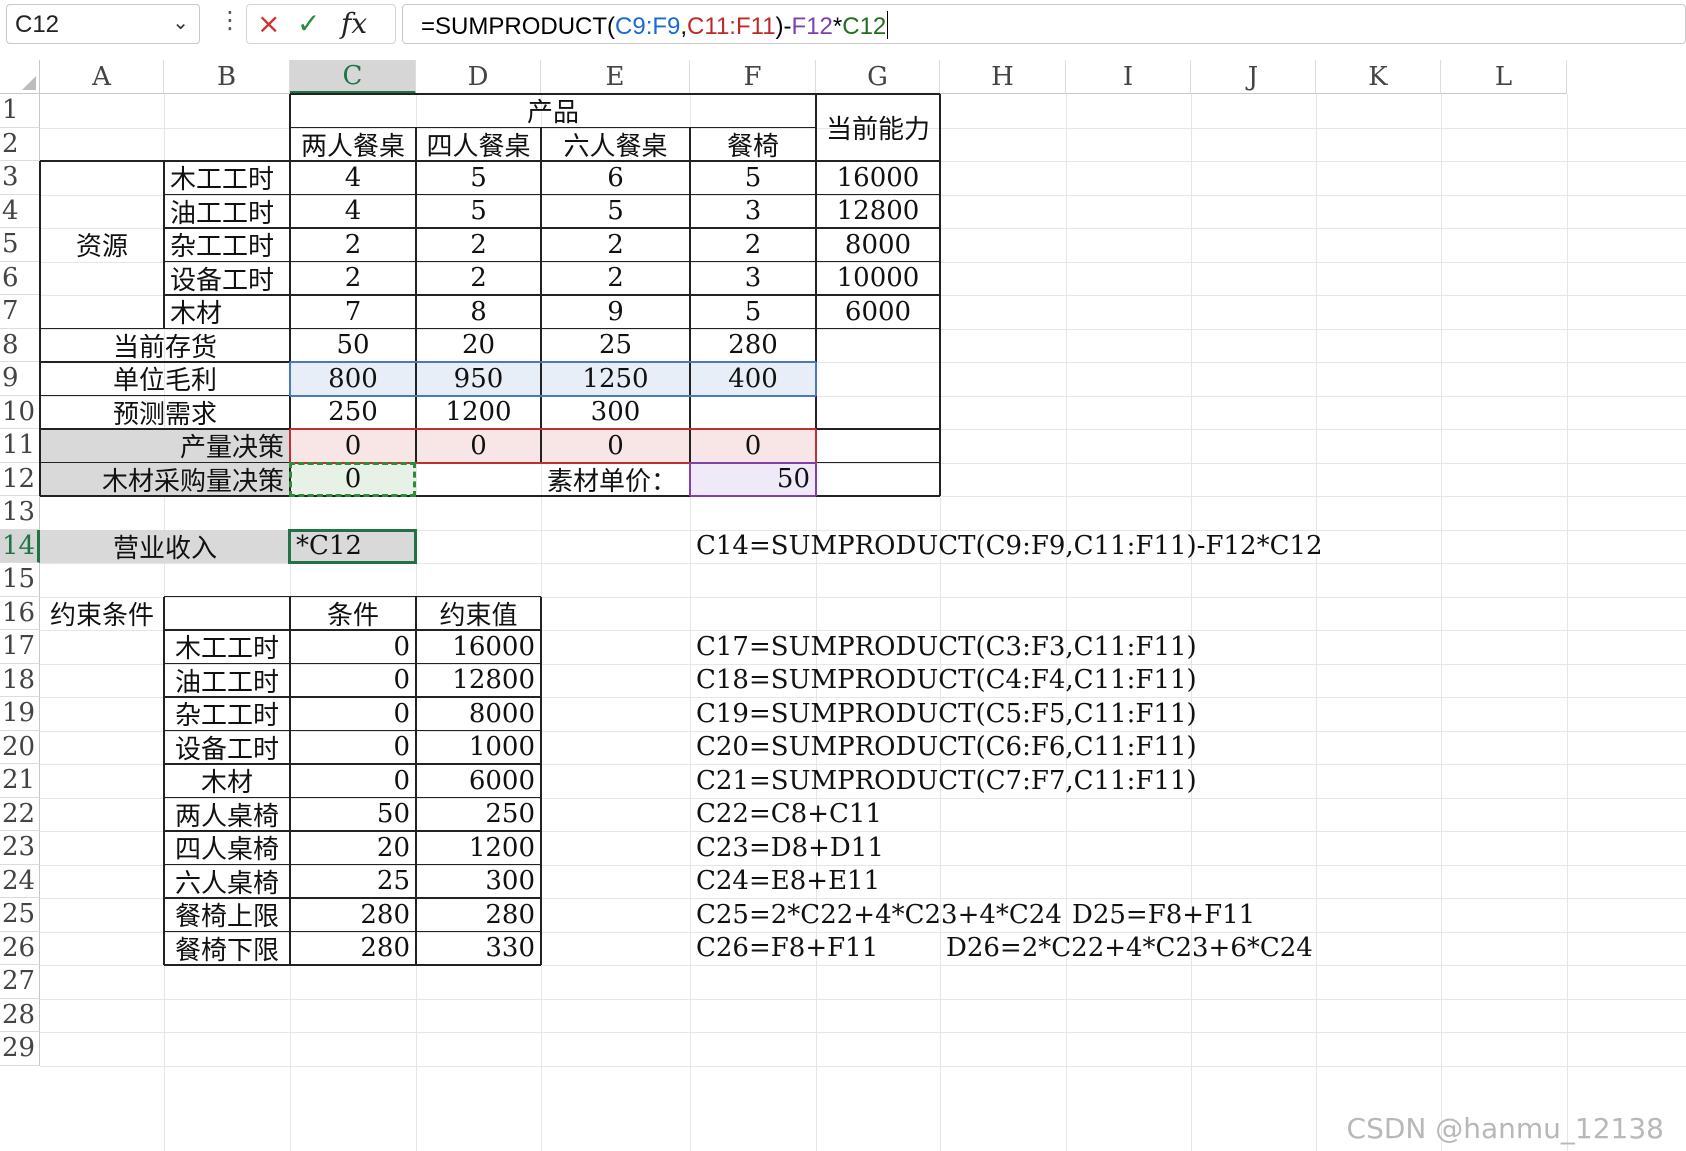  I want to click on capacity-value: 6000, so click(878, 312).